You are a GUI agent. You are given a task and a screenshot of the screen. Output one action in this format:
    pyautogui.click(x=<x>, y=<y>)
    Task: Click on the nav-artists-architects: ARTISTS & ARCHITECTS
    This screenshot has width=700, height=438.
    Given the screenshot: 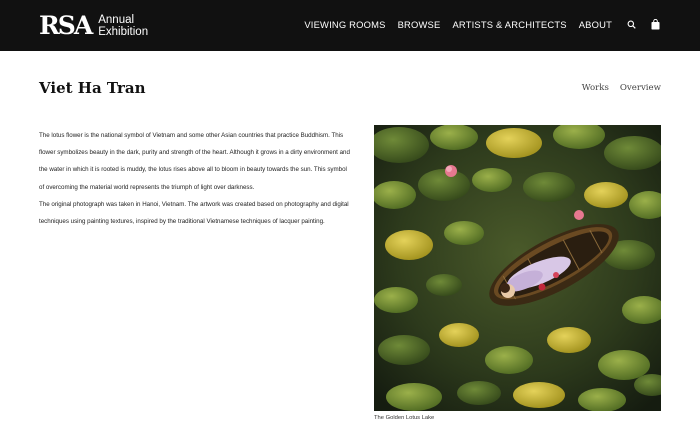 What is the action you would take?
    pyautogui.click(x=509, y=24)
    